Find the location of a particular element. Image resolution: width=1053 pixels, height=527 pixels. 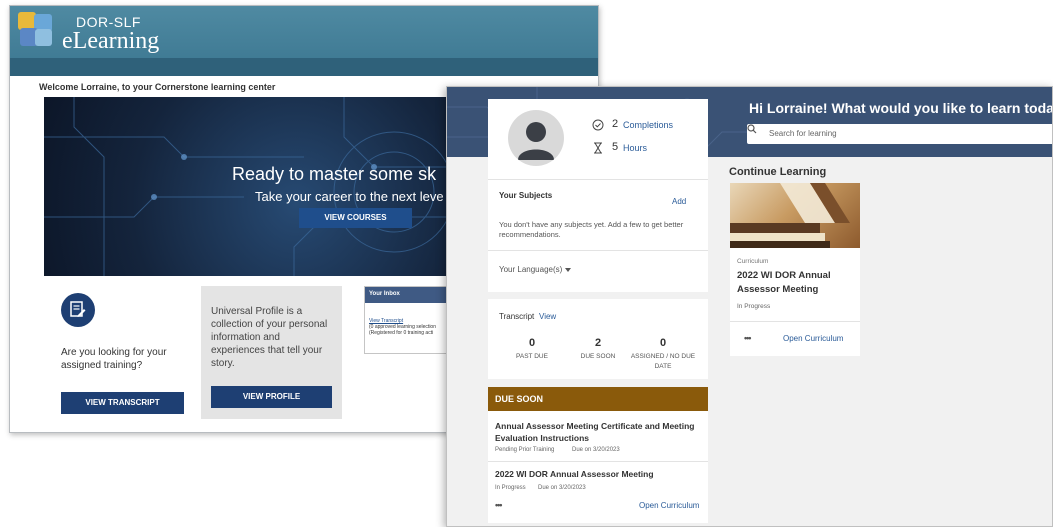

due-item-status: In Progress is located at coordinates (510, 488).